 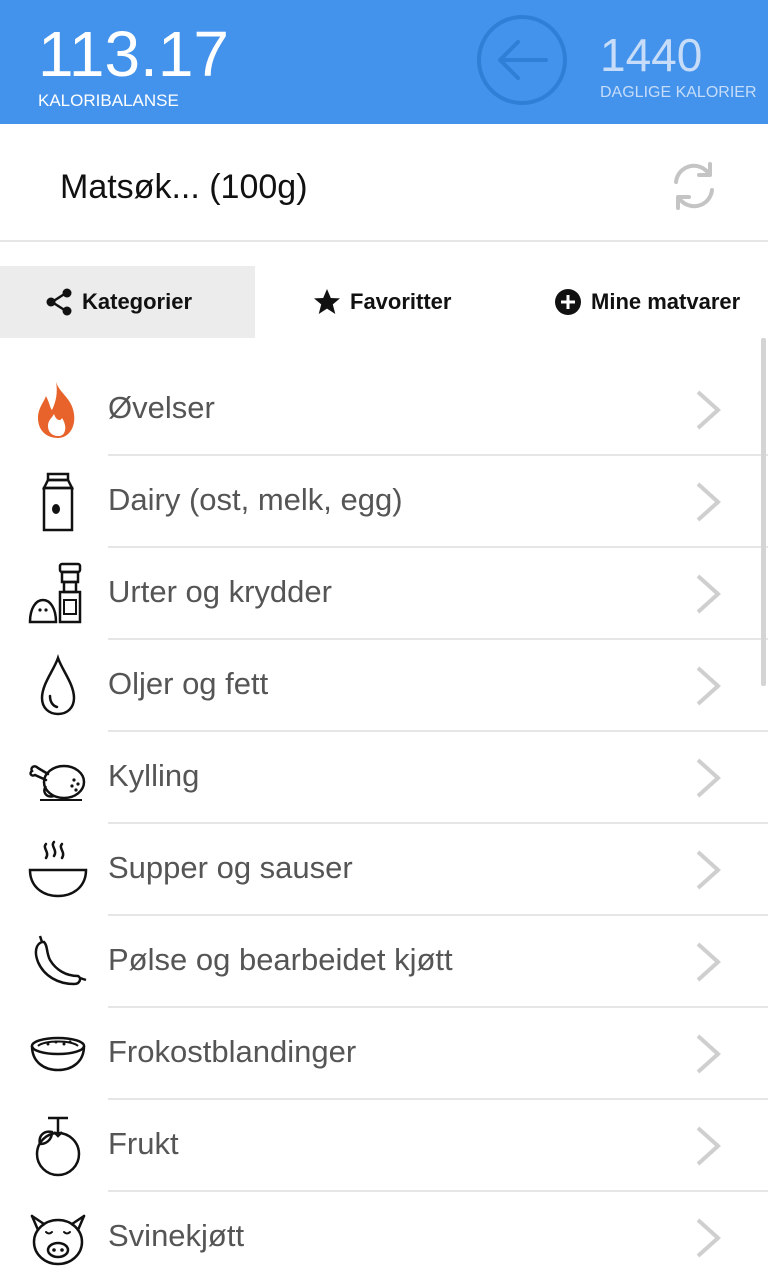 What do you see at coordinates (133, 54) in the screenshot?
I see `calorie-balance-value: 113.17` at bounding box center [133, 54].